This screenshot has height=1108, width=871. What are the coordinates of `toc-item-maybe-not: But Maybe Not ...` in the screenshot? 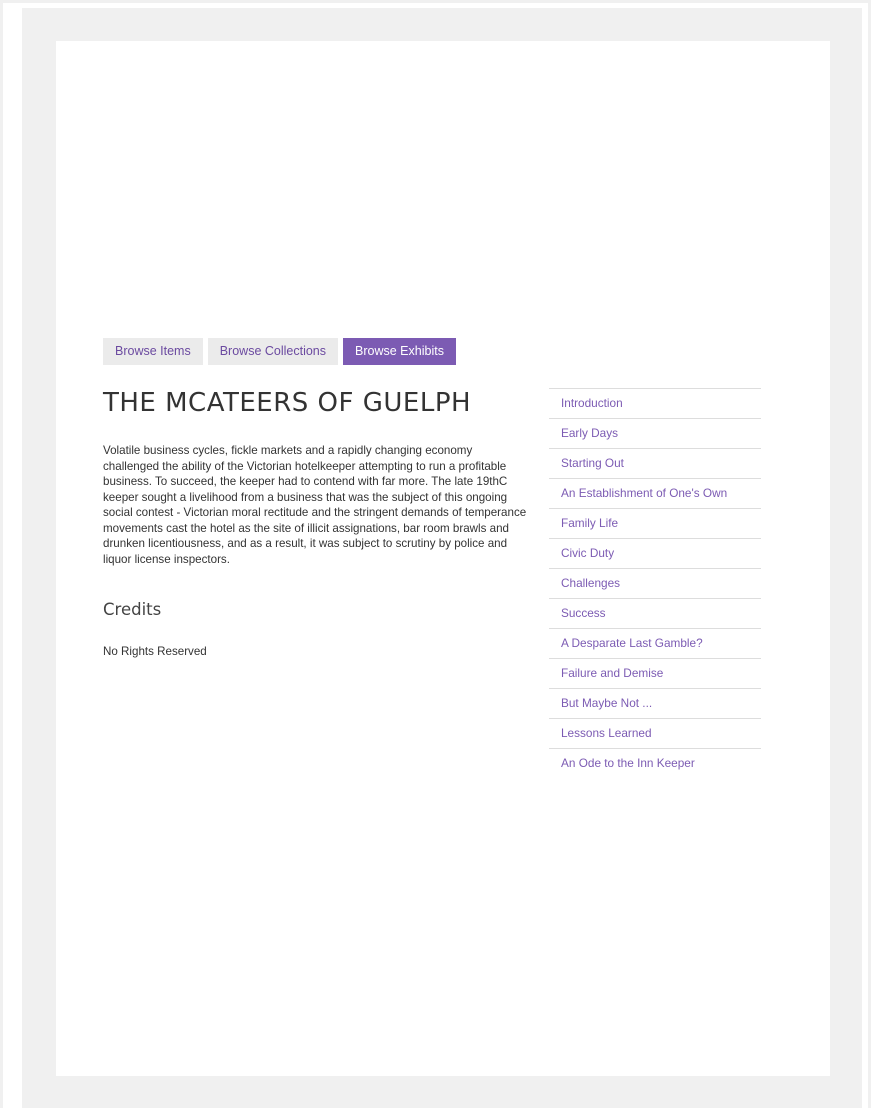 It's located at (655, 704).